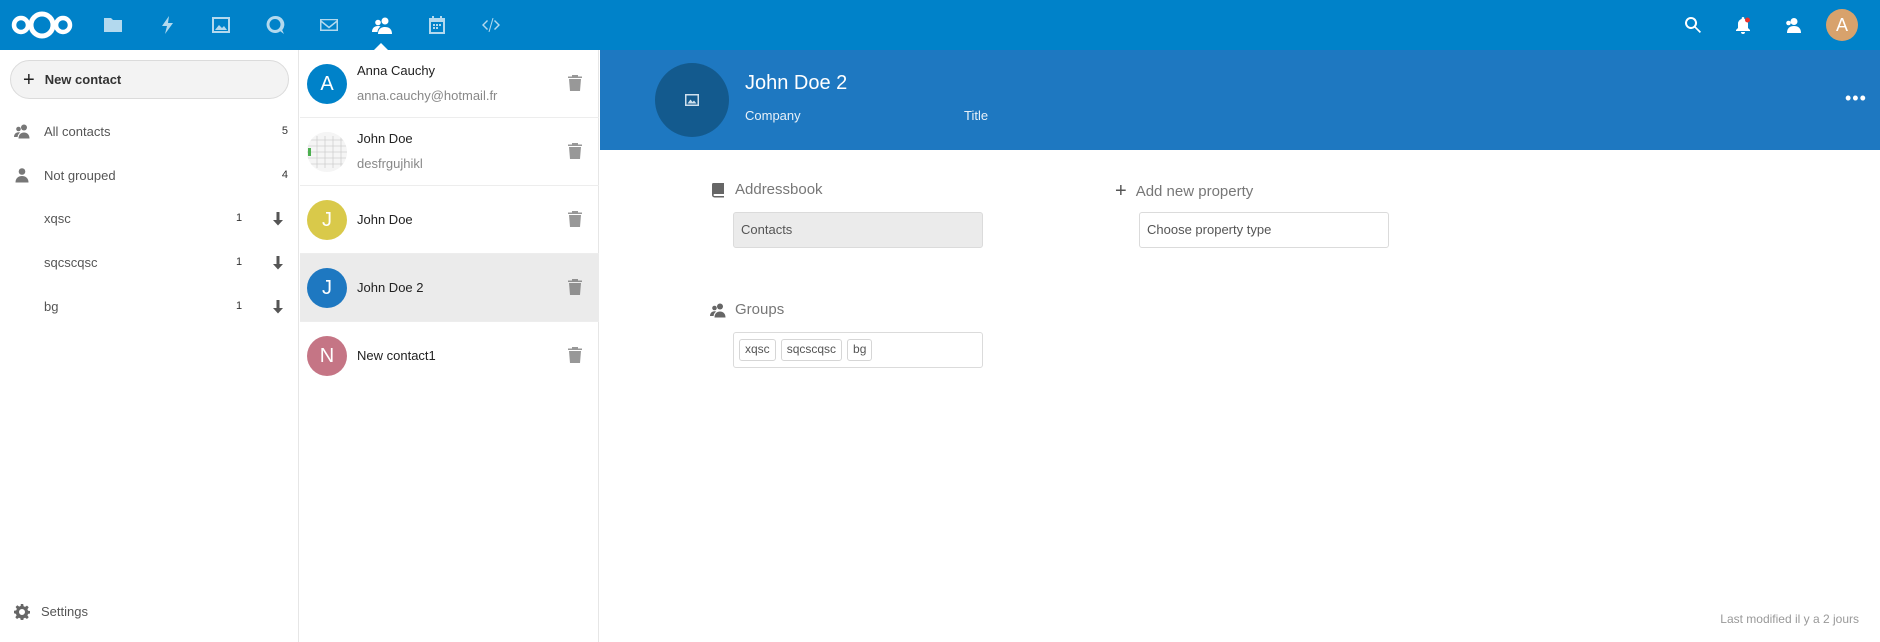 The height and width of the screenshot is (642, 1880). I want to click on contact-subtitle: desfrgujhikl, so click(390, 163).